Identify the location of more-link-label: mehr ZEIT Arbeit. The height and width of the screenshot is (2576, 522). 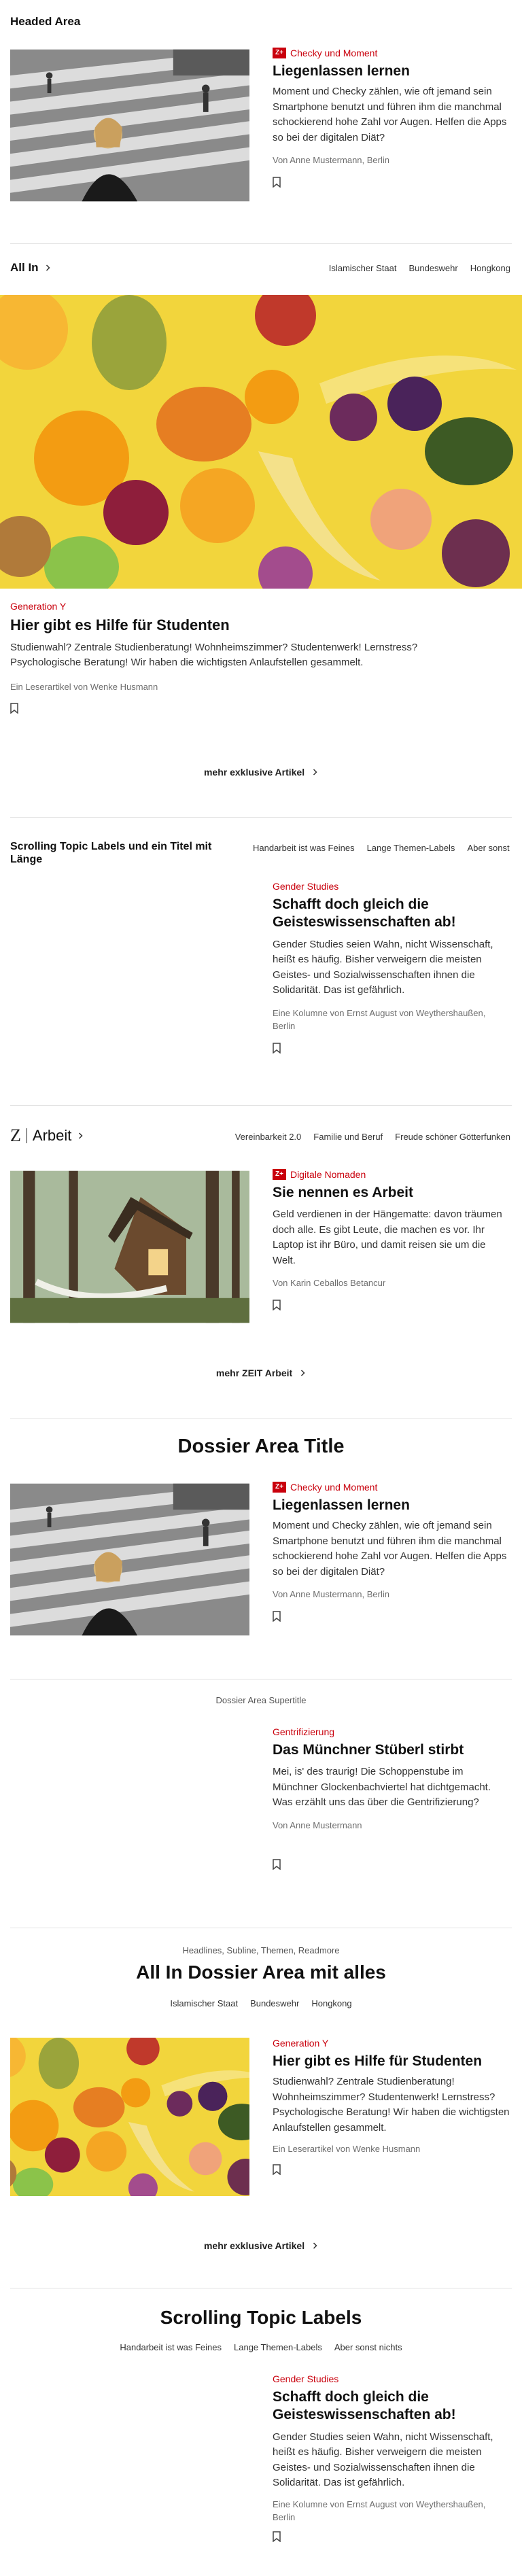
(254, 1373).